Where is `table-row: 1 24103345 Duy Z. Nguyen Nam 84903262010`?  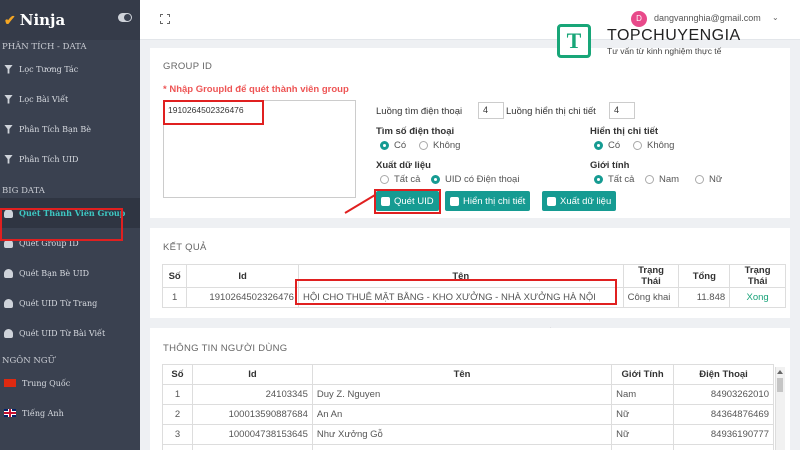 table-row: 1 24103345 Duy Z. Nguyen Nam 84903262010 is located at coordinates (468, 394).